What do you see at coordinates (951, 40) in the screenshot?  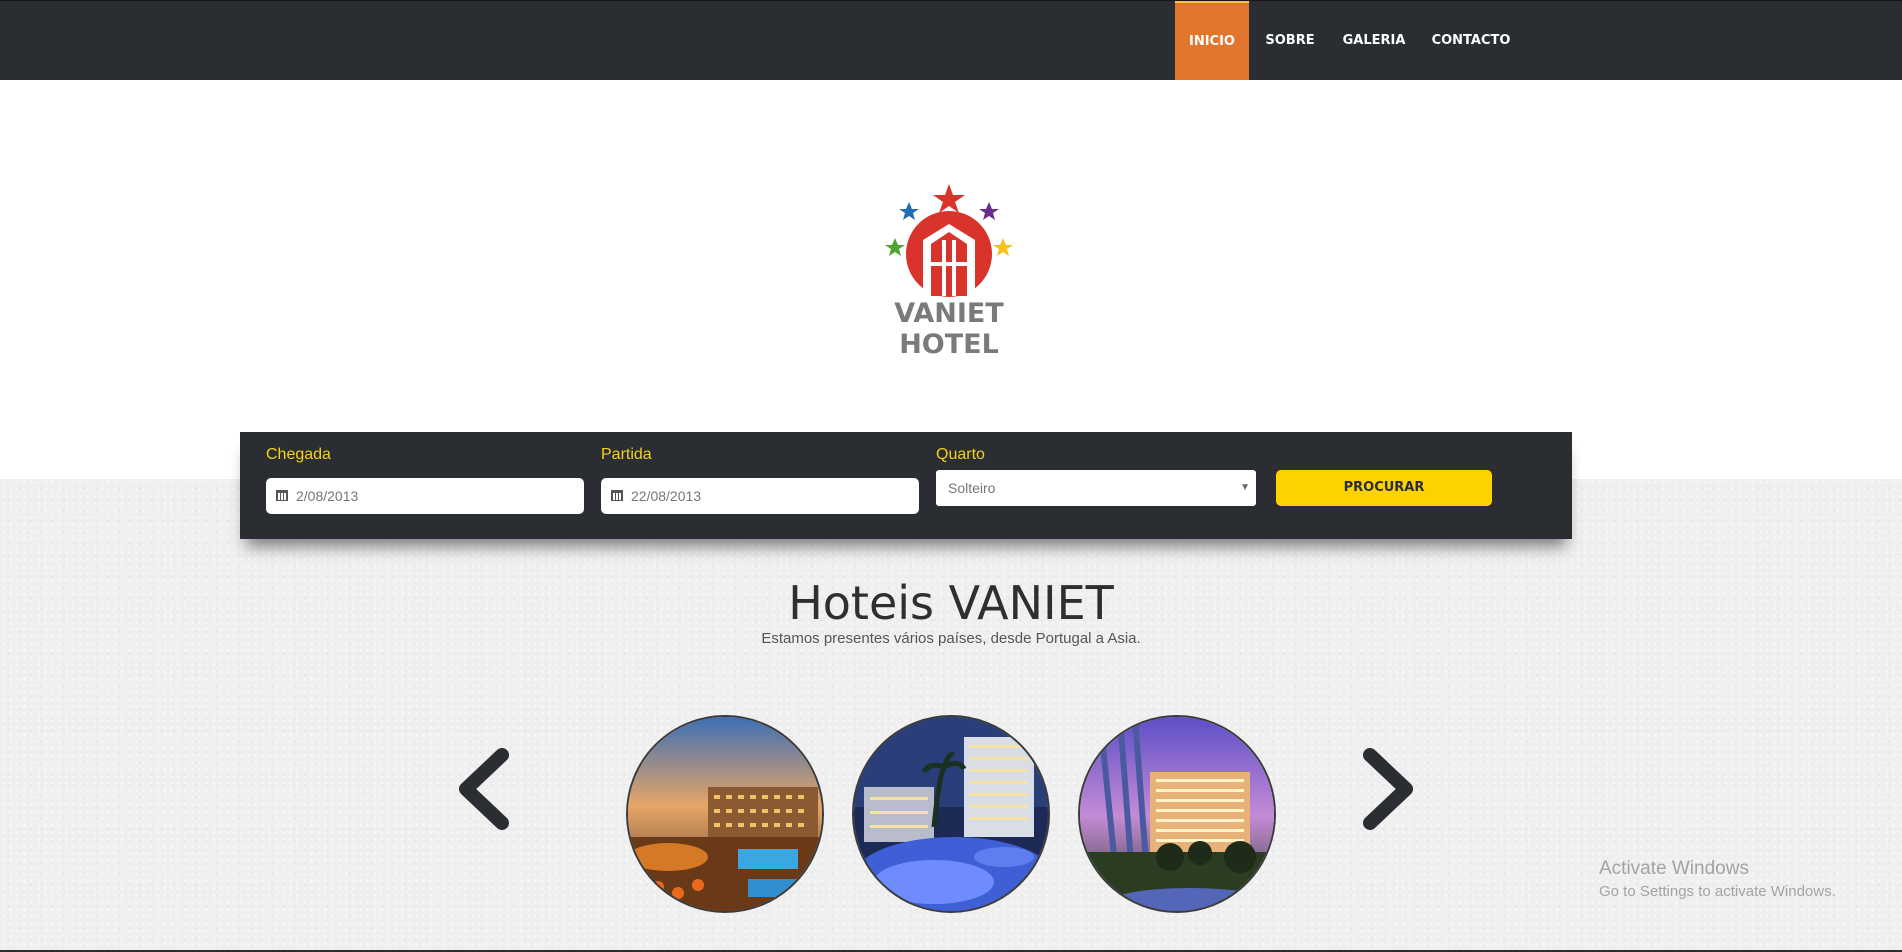 I see `top-navbar: INICIO SOBRE GALERIA CONTACTO` at bounding box center [951, 40].